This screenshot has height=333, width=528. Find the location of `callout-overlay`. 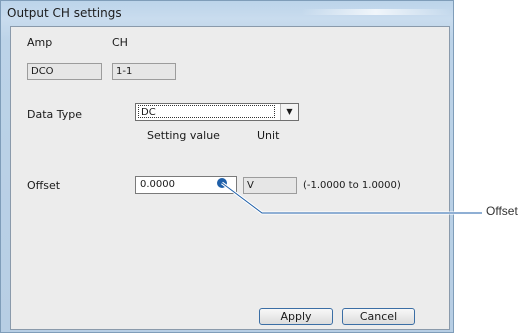

callout-overlay is located at coordinates (349, 196).